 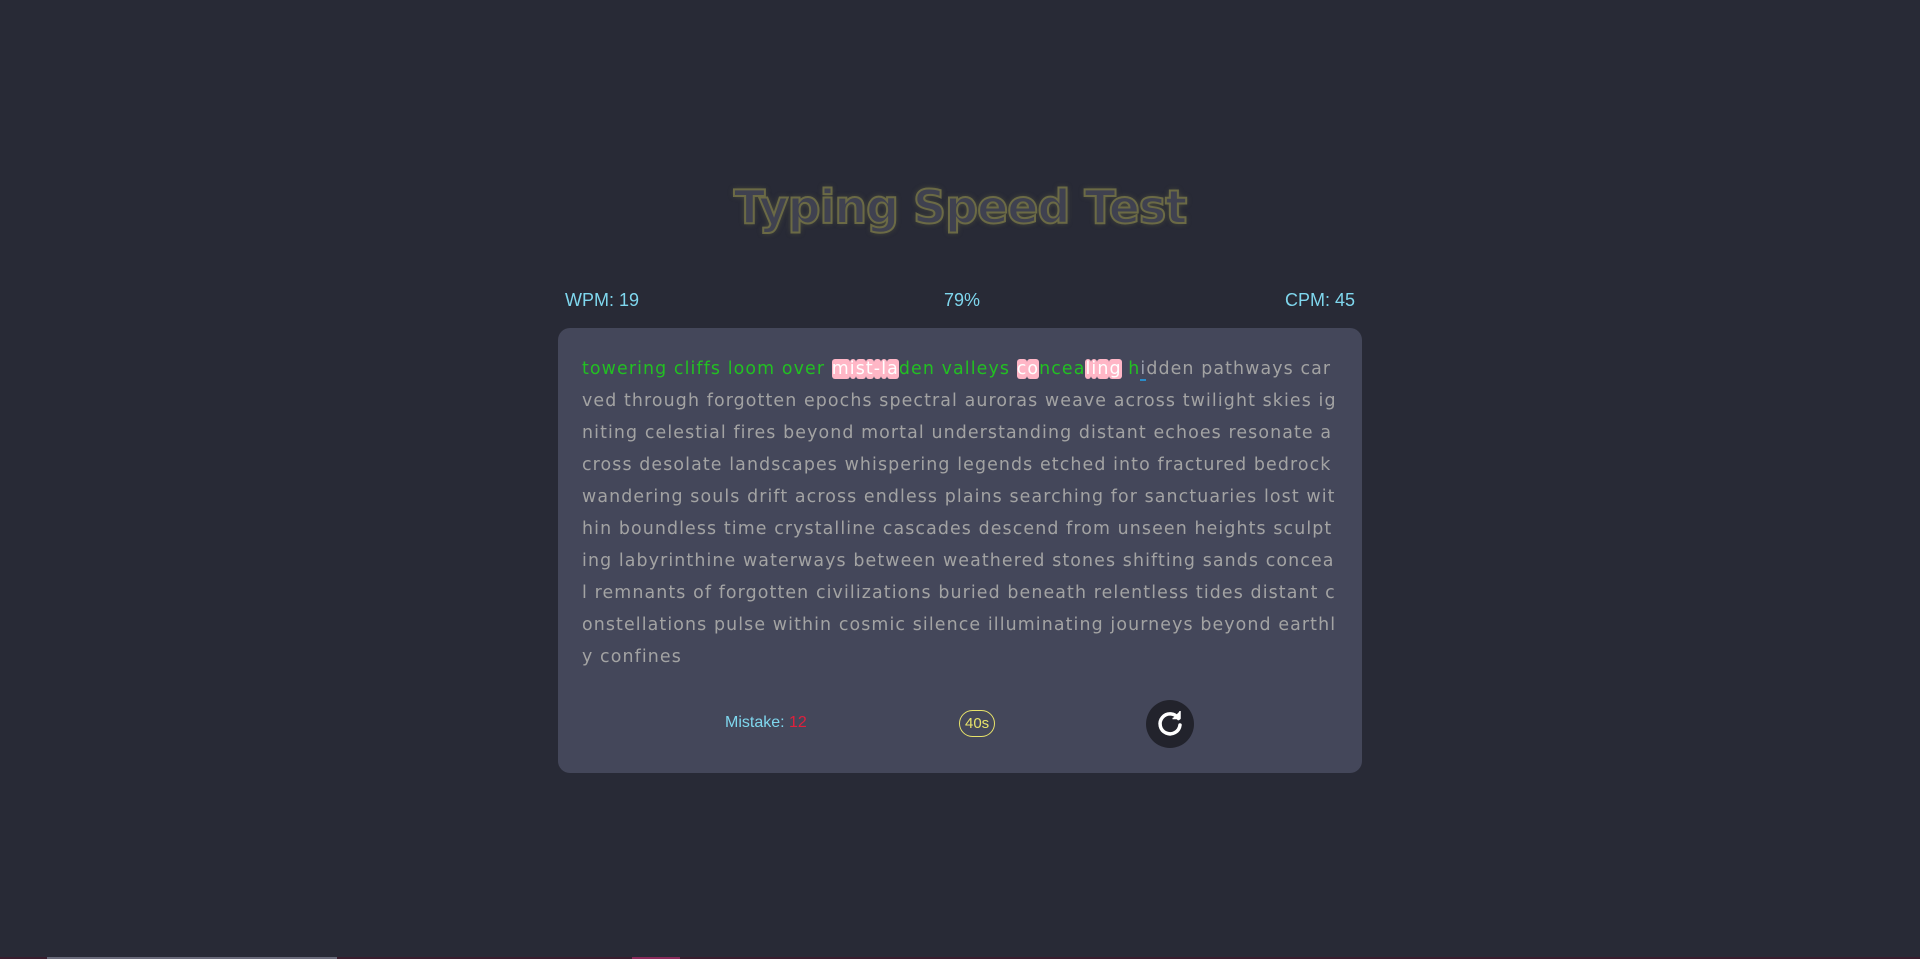 What do you see at coordinates (1326, 465) in the screenshot?
I see `passage-char: k` at bounding box center [1326, 465].